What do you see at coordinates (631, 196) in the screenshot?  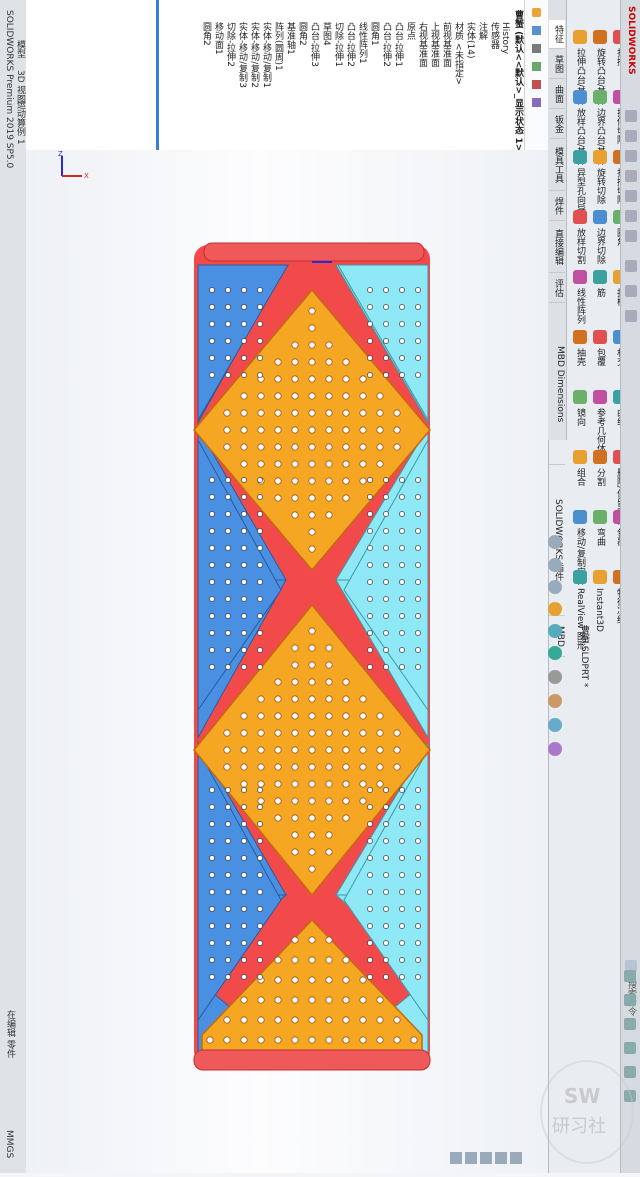 I see `print-icon` at bounding box center [631, 196].